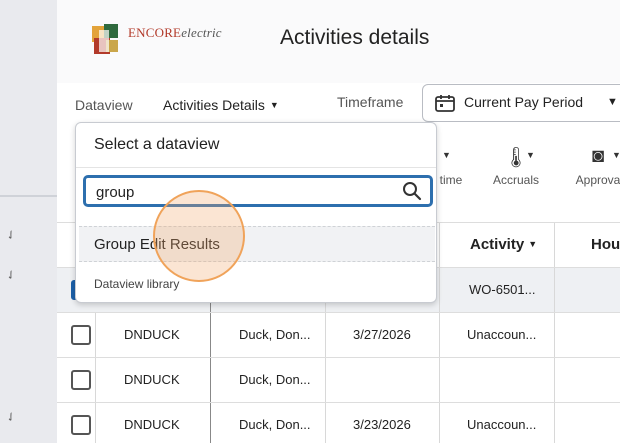 The height and width of the screenshot is (443, 620). I want to click on nav-divider, so click(28, 196).